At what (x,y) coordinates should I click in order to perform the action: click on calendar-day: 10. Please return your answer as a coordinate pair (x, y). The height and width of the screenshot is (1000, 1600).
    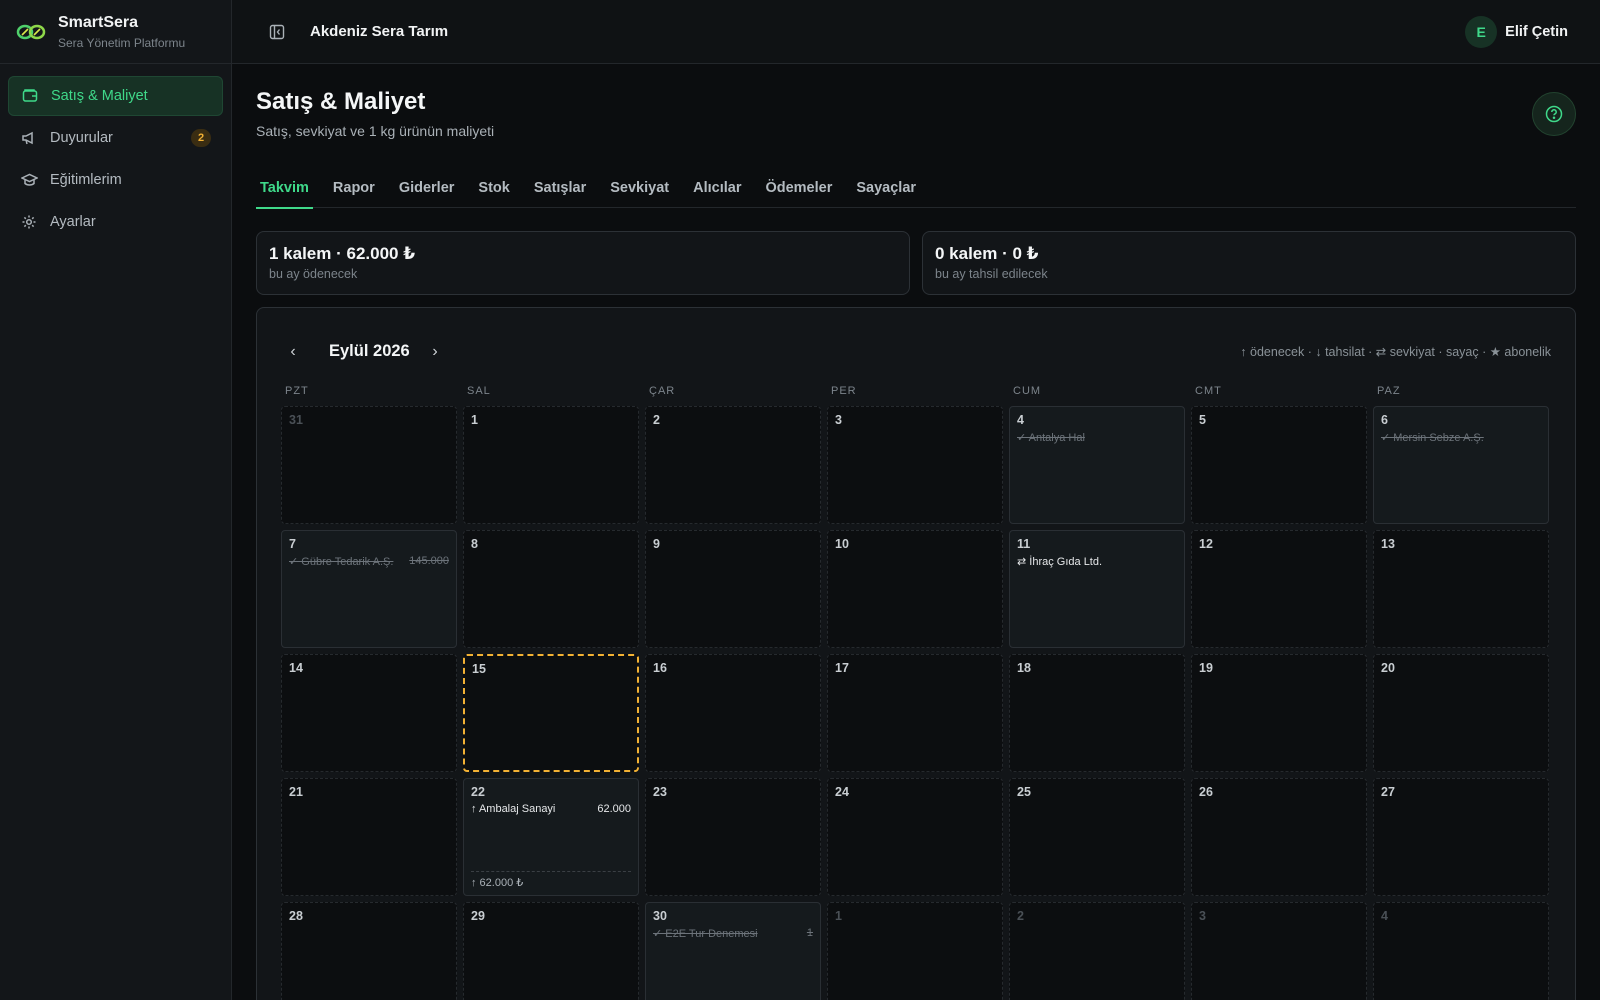
    Looking at the image, I should click on (915, 589).